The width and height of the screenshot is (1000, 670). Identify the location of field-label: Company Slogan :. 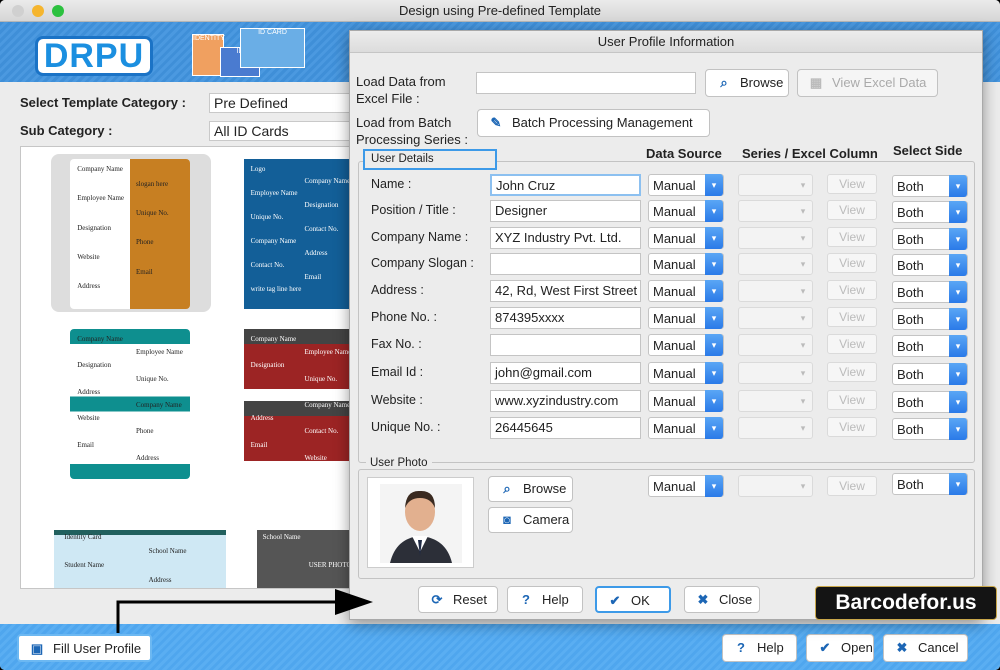
(422, 263).